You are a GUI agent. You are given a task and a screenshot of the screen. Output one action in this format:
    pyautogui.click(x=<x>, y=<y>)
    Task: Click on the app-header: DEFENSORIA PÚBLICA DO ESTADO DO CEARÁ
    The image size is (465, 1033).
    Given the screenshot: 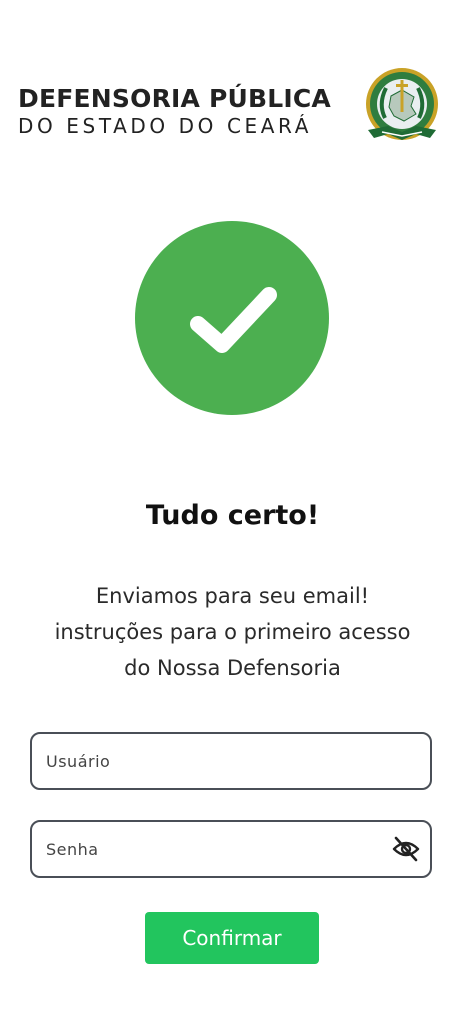 What is the action you would take?
    pyautogui.click(x=233, y=109)
    